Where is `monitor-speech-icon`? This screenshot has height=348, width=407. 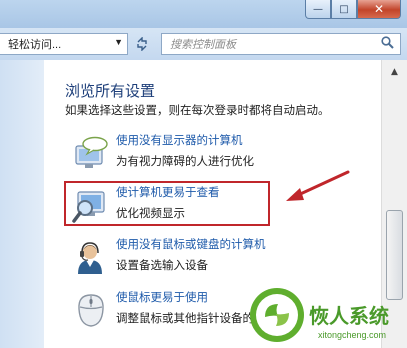
monitor-speech-icon is located at coordinates (91, 154).